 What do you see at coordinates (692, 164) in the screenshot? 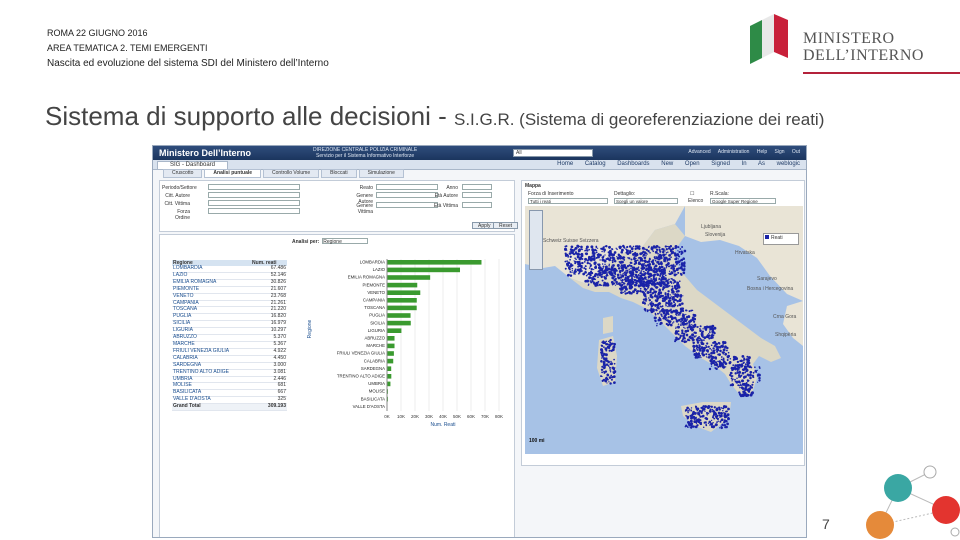
I see `menu-open: Open` at bounding box center [692, 164].